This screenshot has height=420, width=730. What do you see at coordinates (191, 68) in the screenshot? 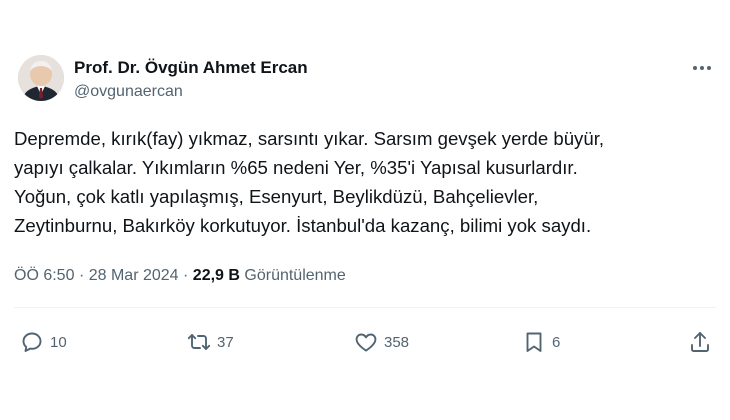
I see `author-name: Prof. Dr. Övgün Ahmet Ercan` at bounding box center [191, 68].